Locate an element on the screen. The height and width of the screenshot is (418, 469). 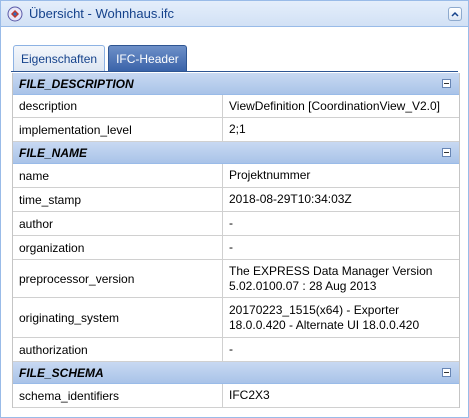
window-titlebar: Übersicht - Wohnhaus.ifc is located at coordinates (234, 14).